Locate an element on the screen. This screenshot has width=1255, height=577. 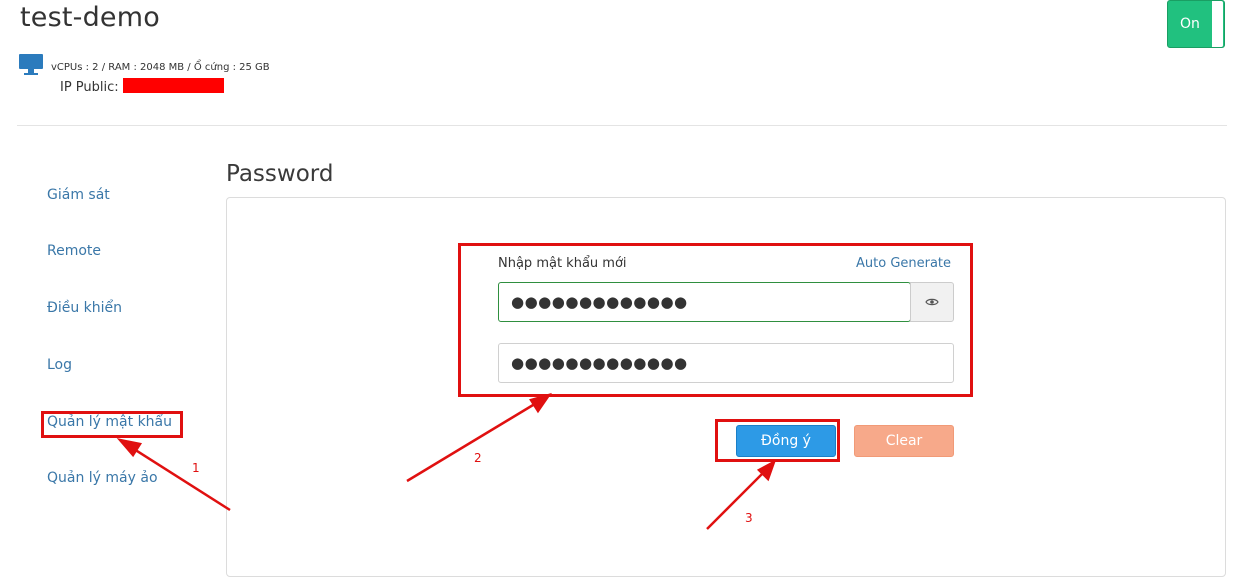
section-title: Password is located at coordinates (280, 174).